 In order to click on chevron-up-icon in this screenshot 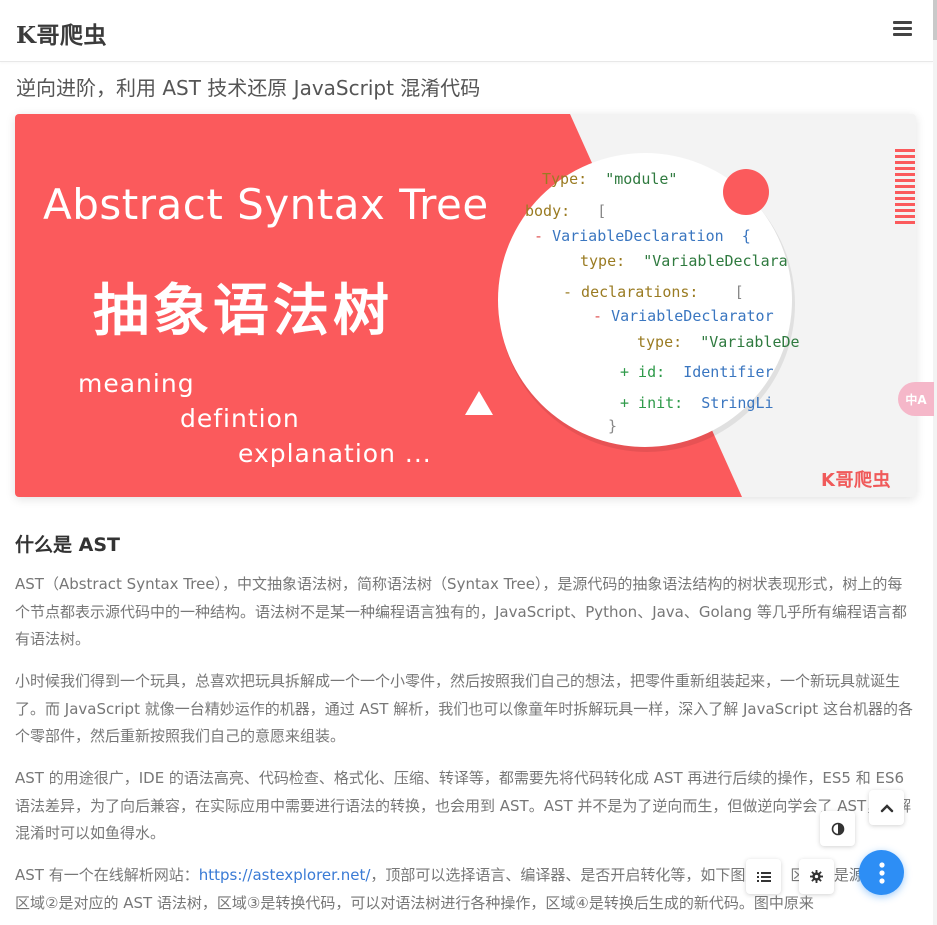, I will do `click(886, 807)`.